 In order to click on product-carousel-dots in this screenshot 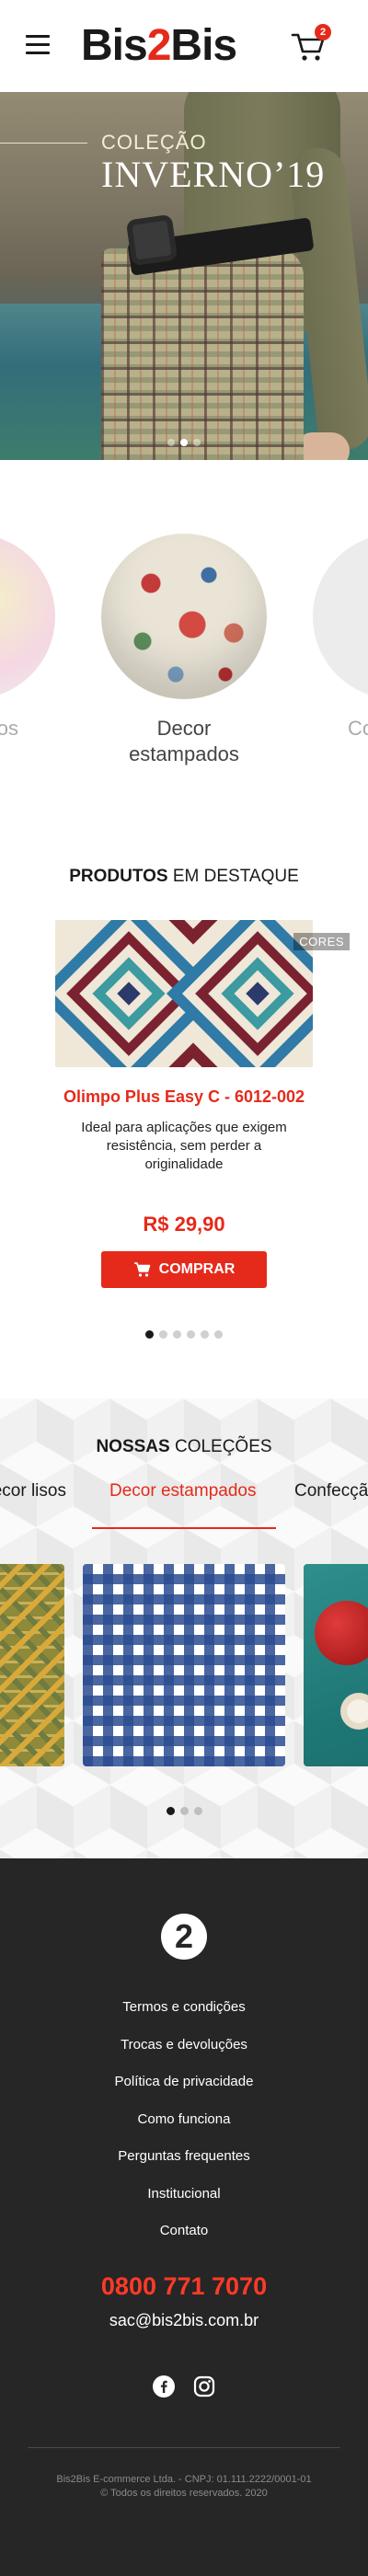, I will do `click(184, 1335)`.